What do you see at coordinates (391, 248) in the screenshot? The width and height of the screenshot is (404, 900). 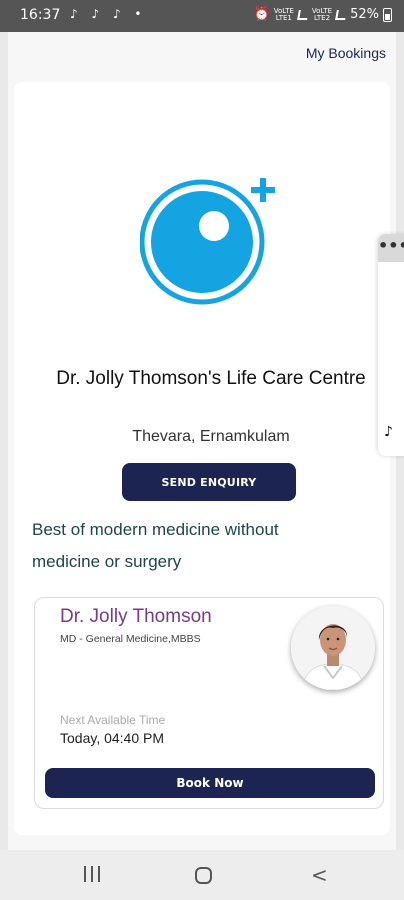 I see `more-options-icon: •••` at bounding box center [391, 248].